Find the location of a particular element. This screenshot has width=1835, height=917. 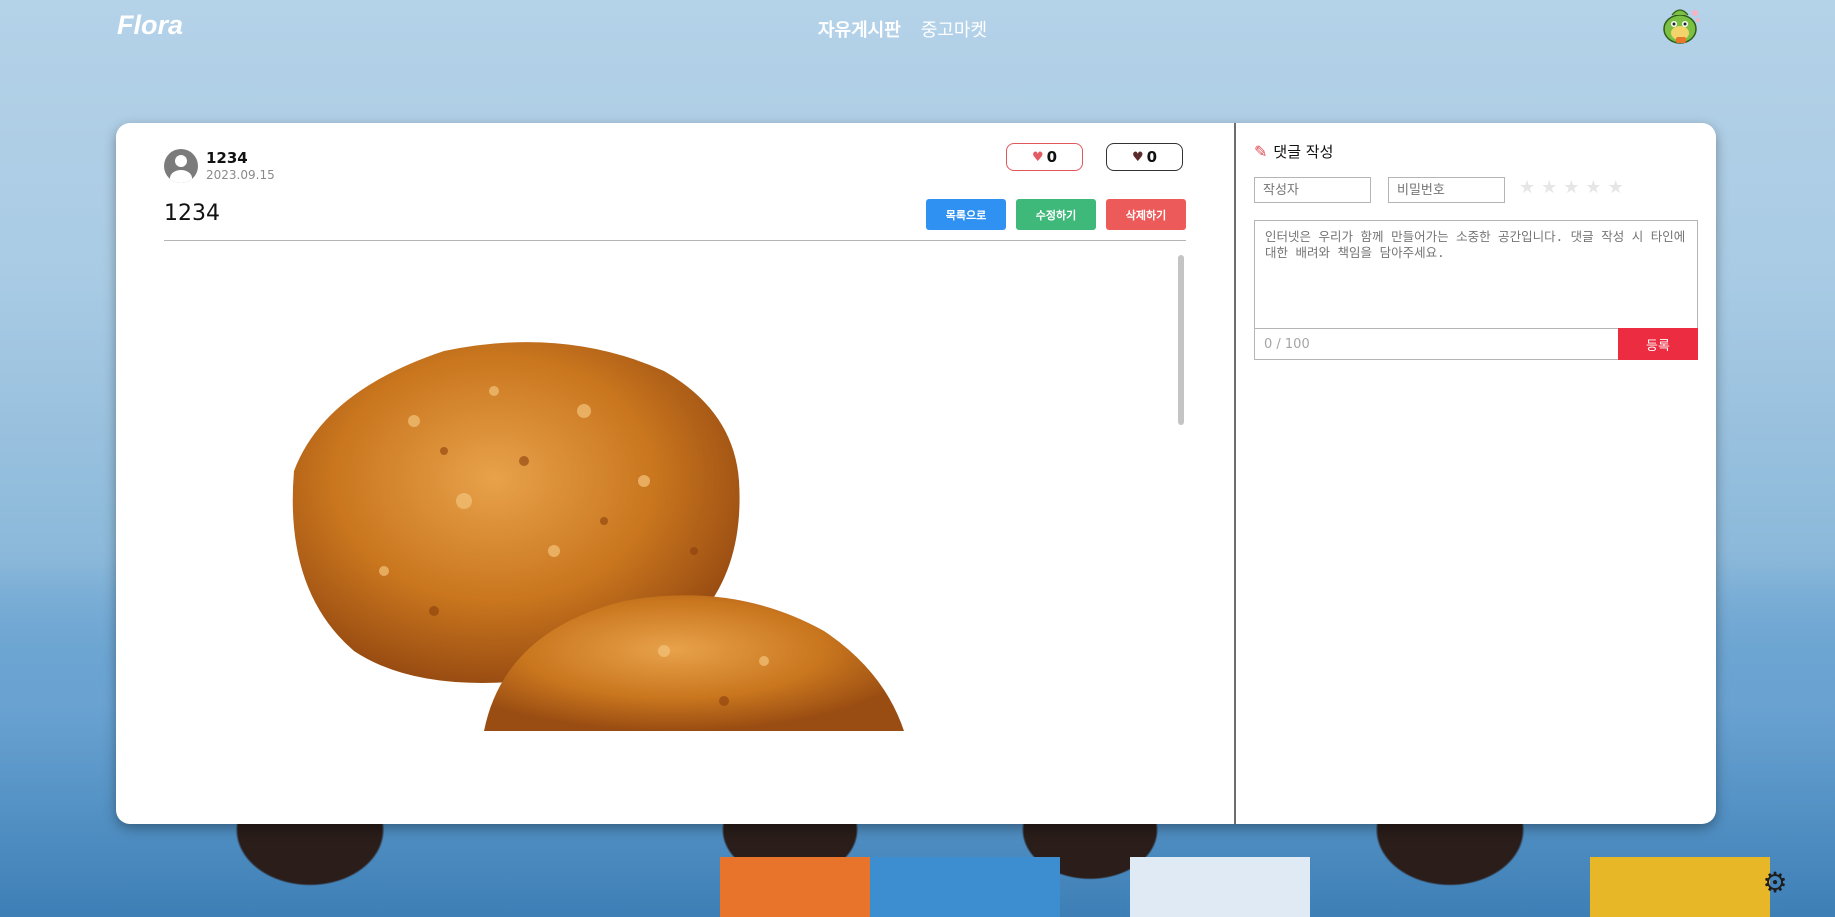

like-button: ♥ 0 is located at coordinates (1044, 157).